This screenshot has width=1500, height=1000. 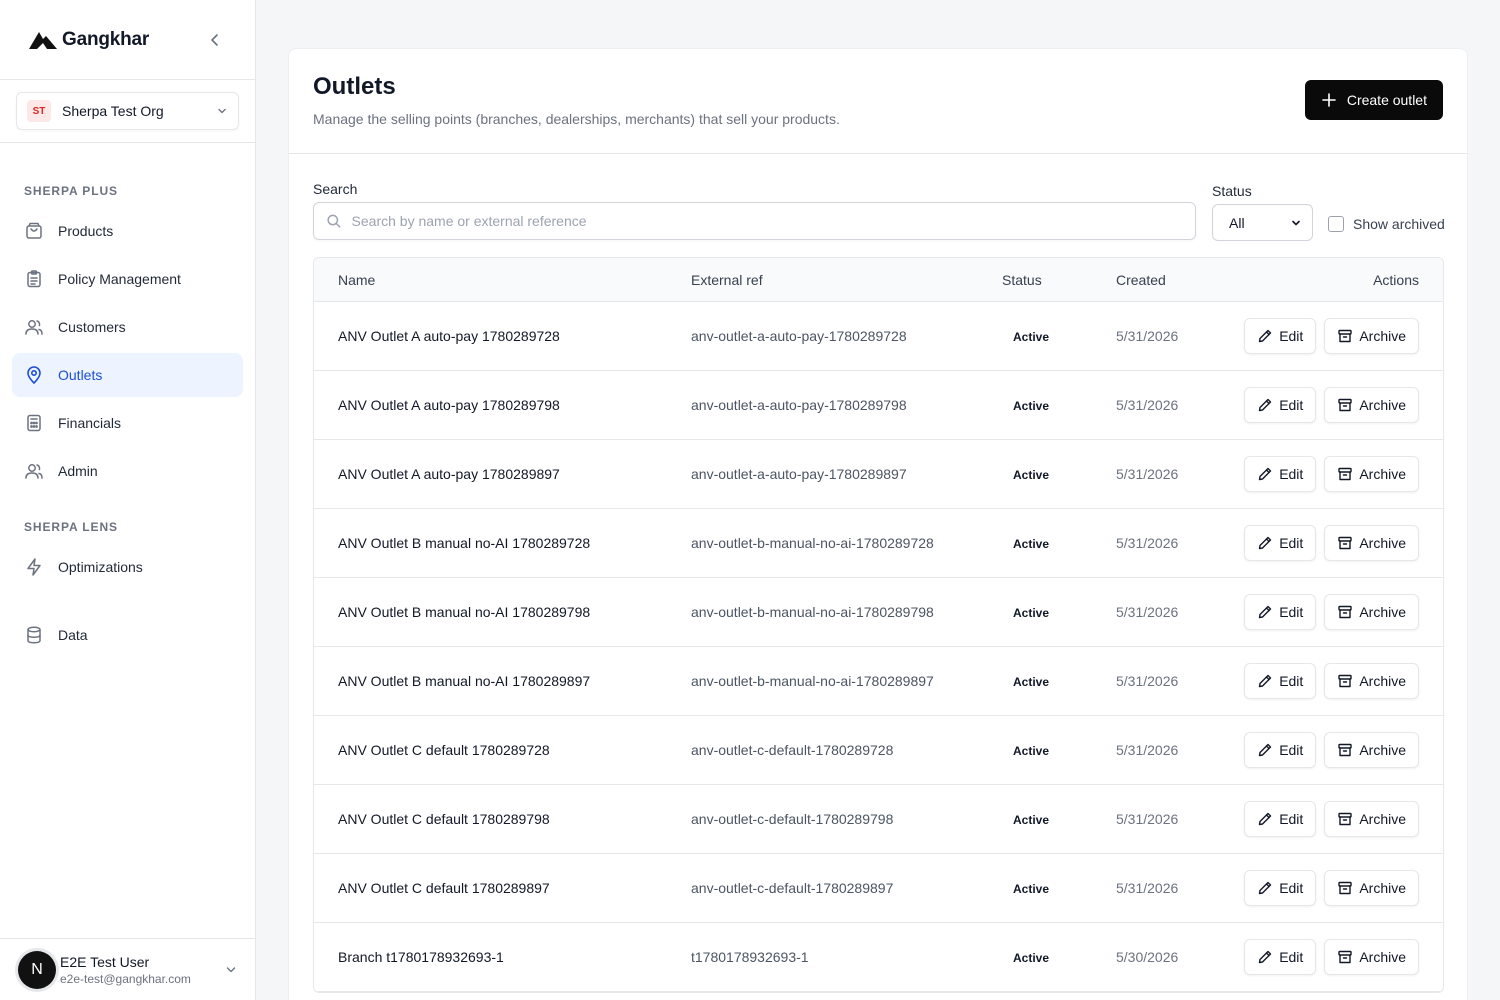 I want to click on outlet-name: ANV Outlet B manual no-AI 1780289798, so click(x=464, y=612).